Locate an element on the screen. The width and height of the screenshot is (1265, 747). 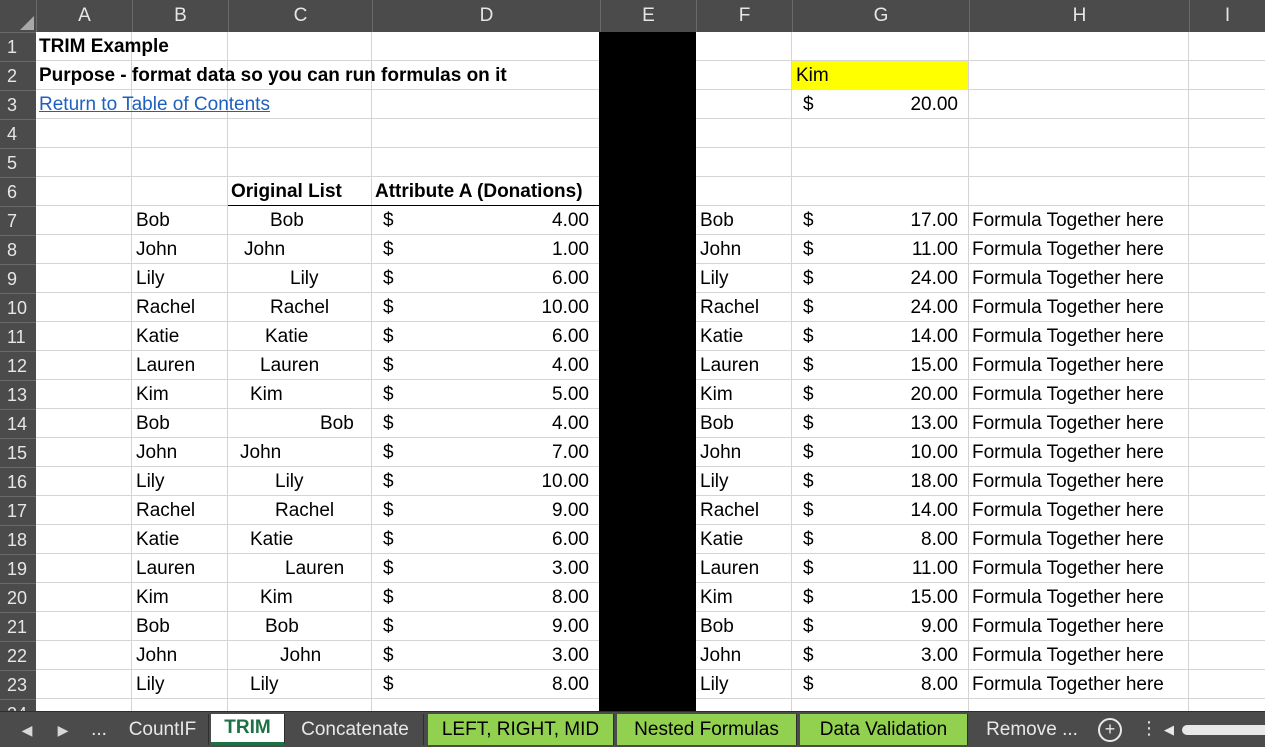
row-header-12: 12 is located at coordinates (18, 365).